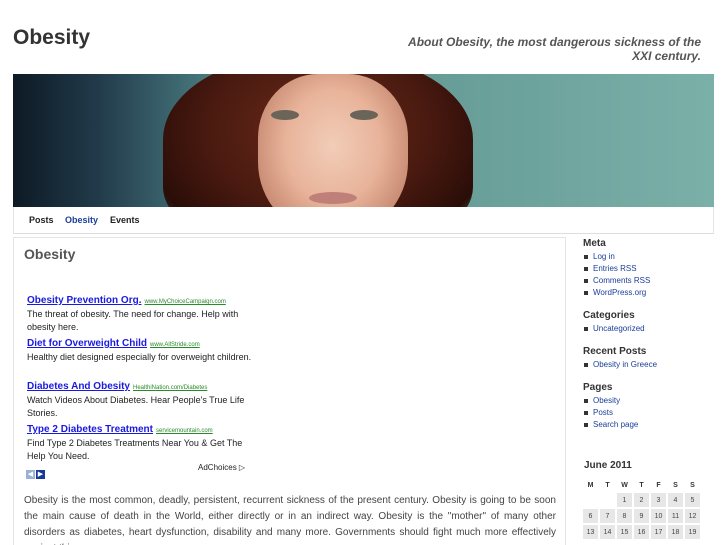 Image resolution: width=727 pixels, height=545 pixels. I want to click on header-image-right-eye, so click(364, 115).